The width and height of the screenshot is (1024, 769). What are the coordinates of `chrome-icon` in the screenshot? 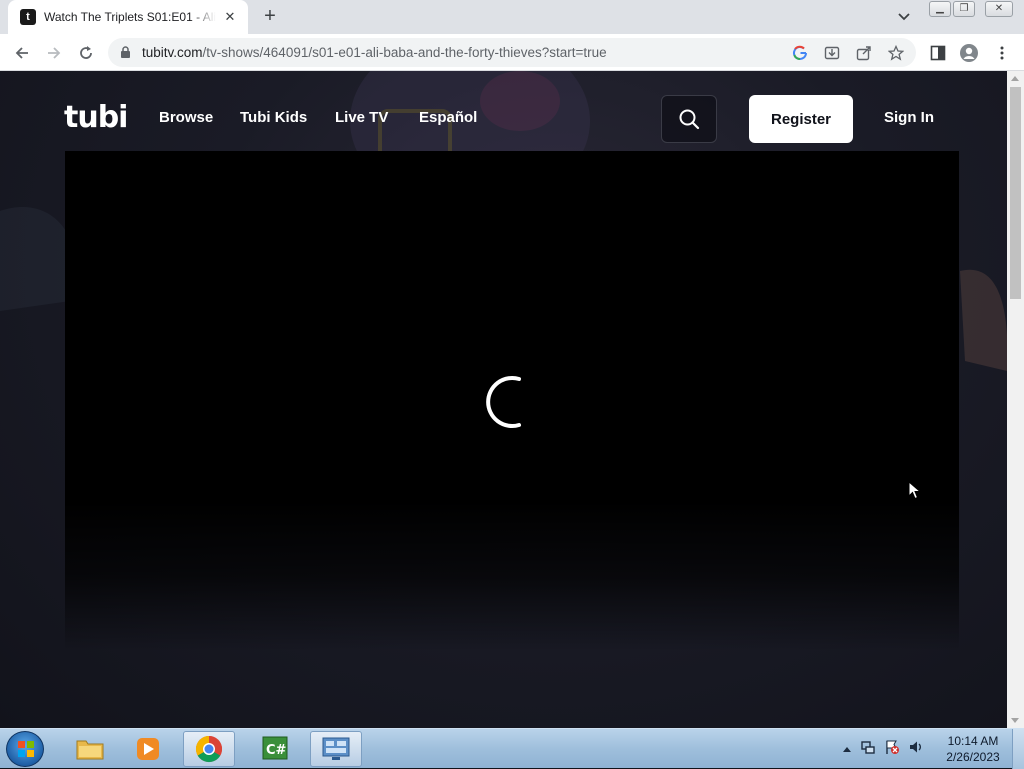 It's located at (209, 749).